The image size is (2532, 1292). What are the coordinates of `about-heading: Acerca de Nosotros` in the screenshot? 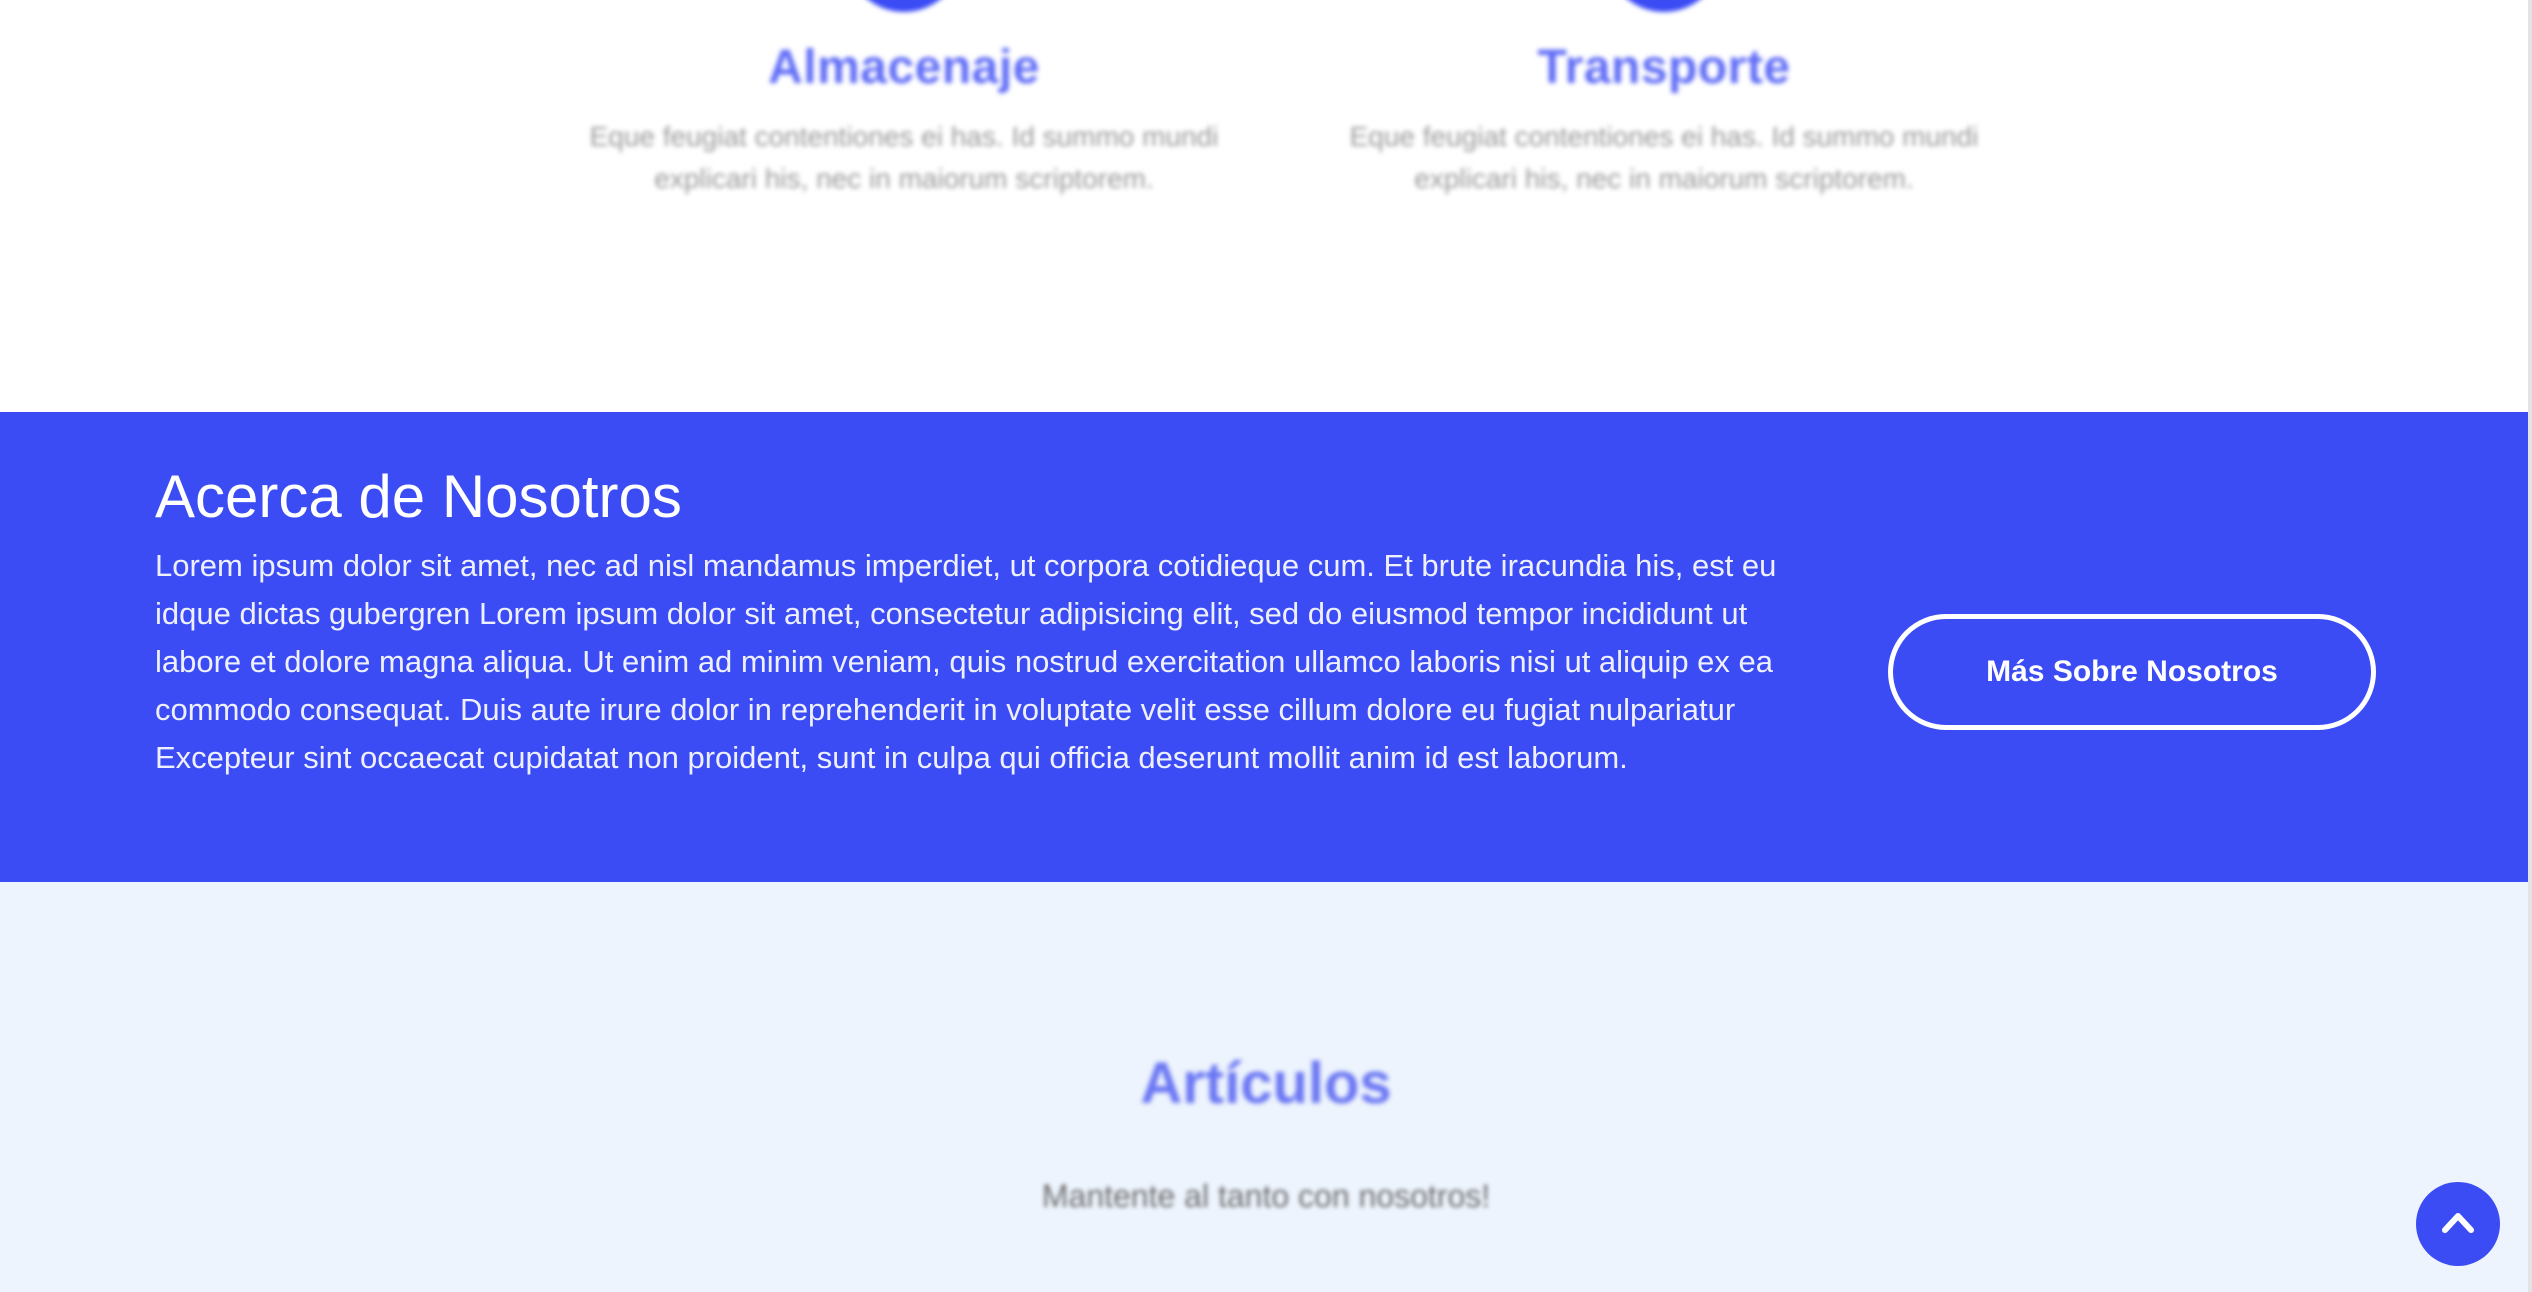 It's located at (418, 496).